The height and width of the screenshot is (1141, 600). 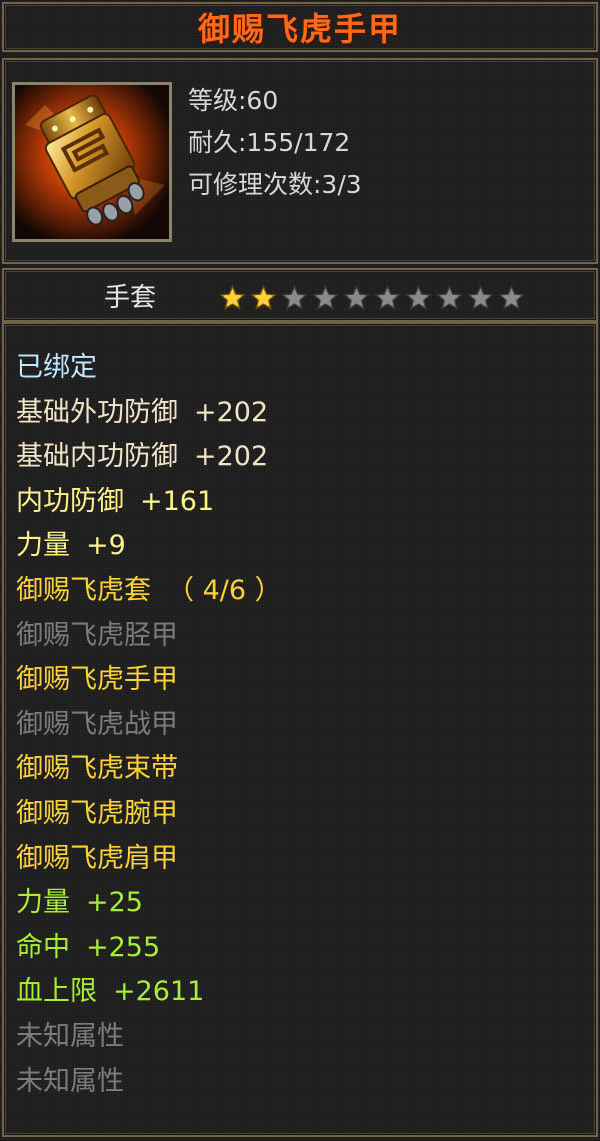 What do you see at coordinates (159, 992) in the screenshot?
I see `bonus-value: +2611` at bounding box center [159, 992].